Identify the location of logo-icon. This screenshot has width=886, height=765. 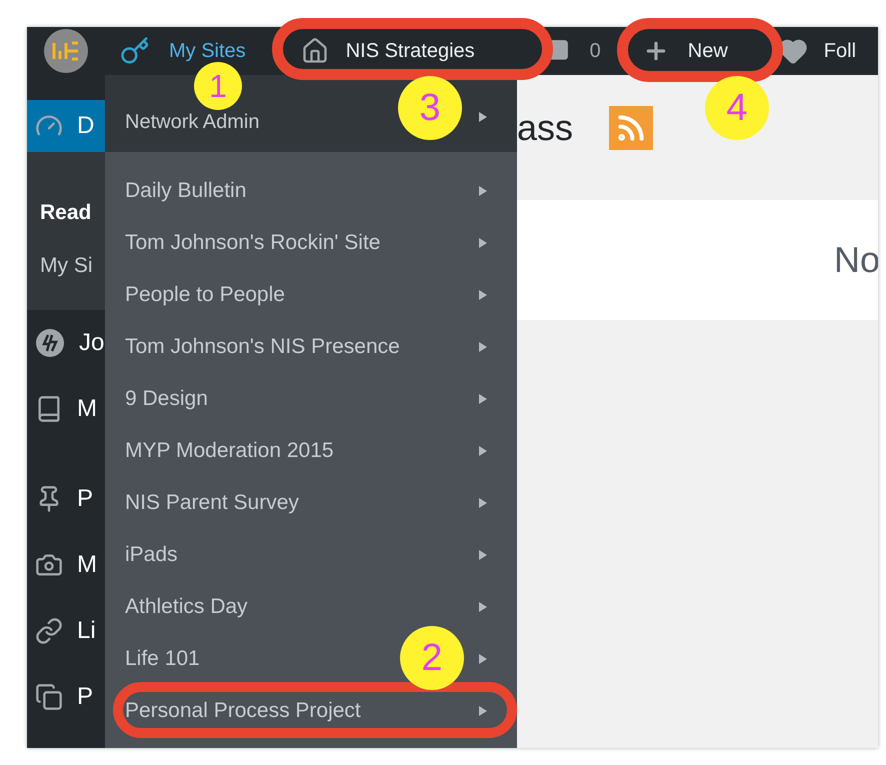
(66, 51).